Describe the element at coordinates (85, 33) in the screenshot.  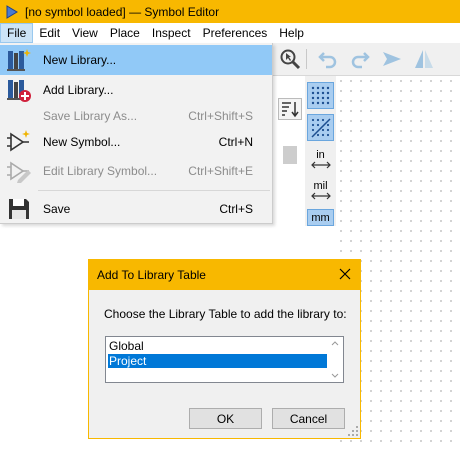
I see `menu-view: View` at that location.